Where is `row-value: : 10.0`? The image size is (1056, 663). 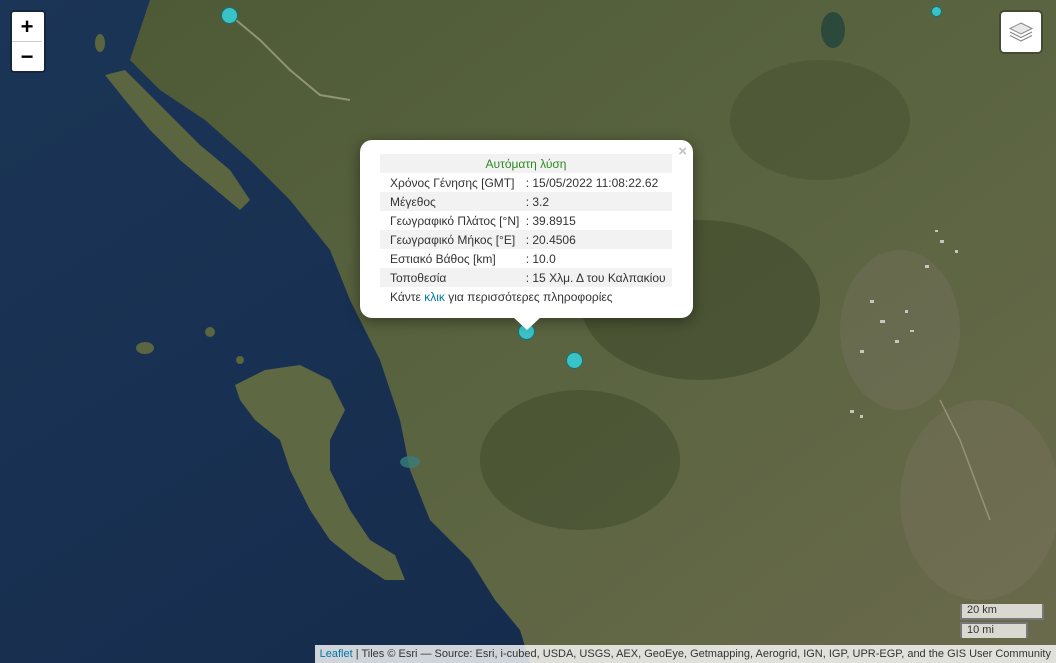
row-value: : 10.0 is located at coordinates (540, 258).